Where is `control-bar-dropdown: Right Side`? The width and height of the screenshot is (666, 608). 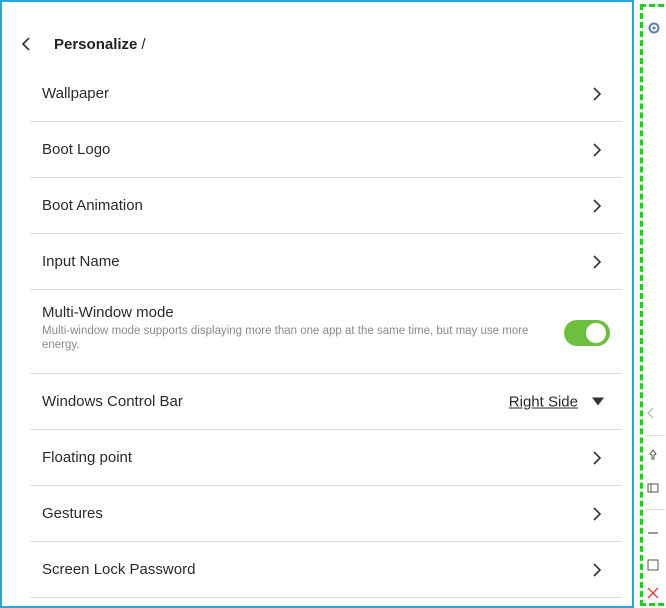
control-bar-dropdown: Right Side is located at coordinates (556, 401).